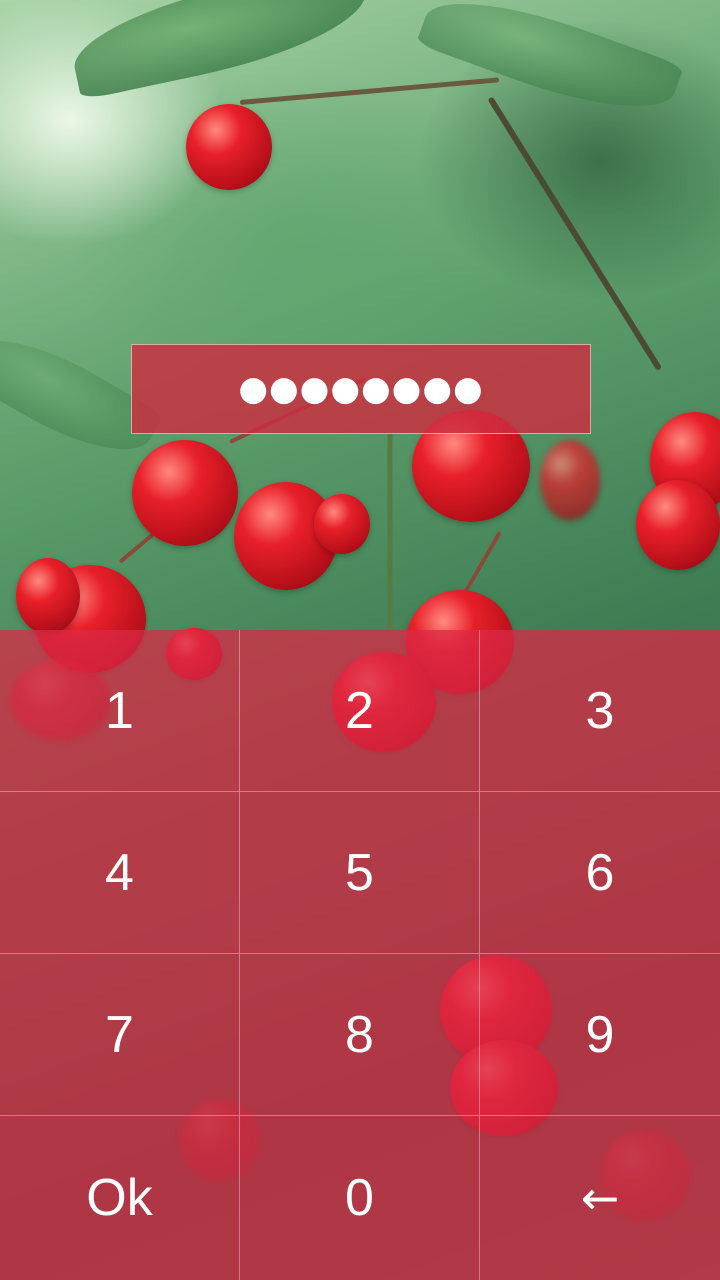 Image resolution: width=720 pixels, height=1280 pixels. I want to click on pin-masked-dots: ●●●●●●●●, so click(361, 389).